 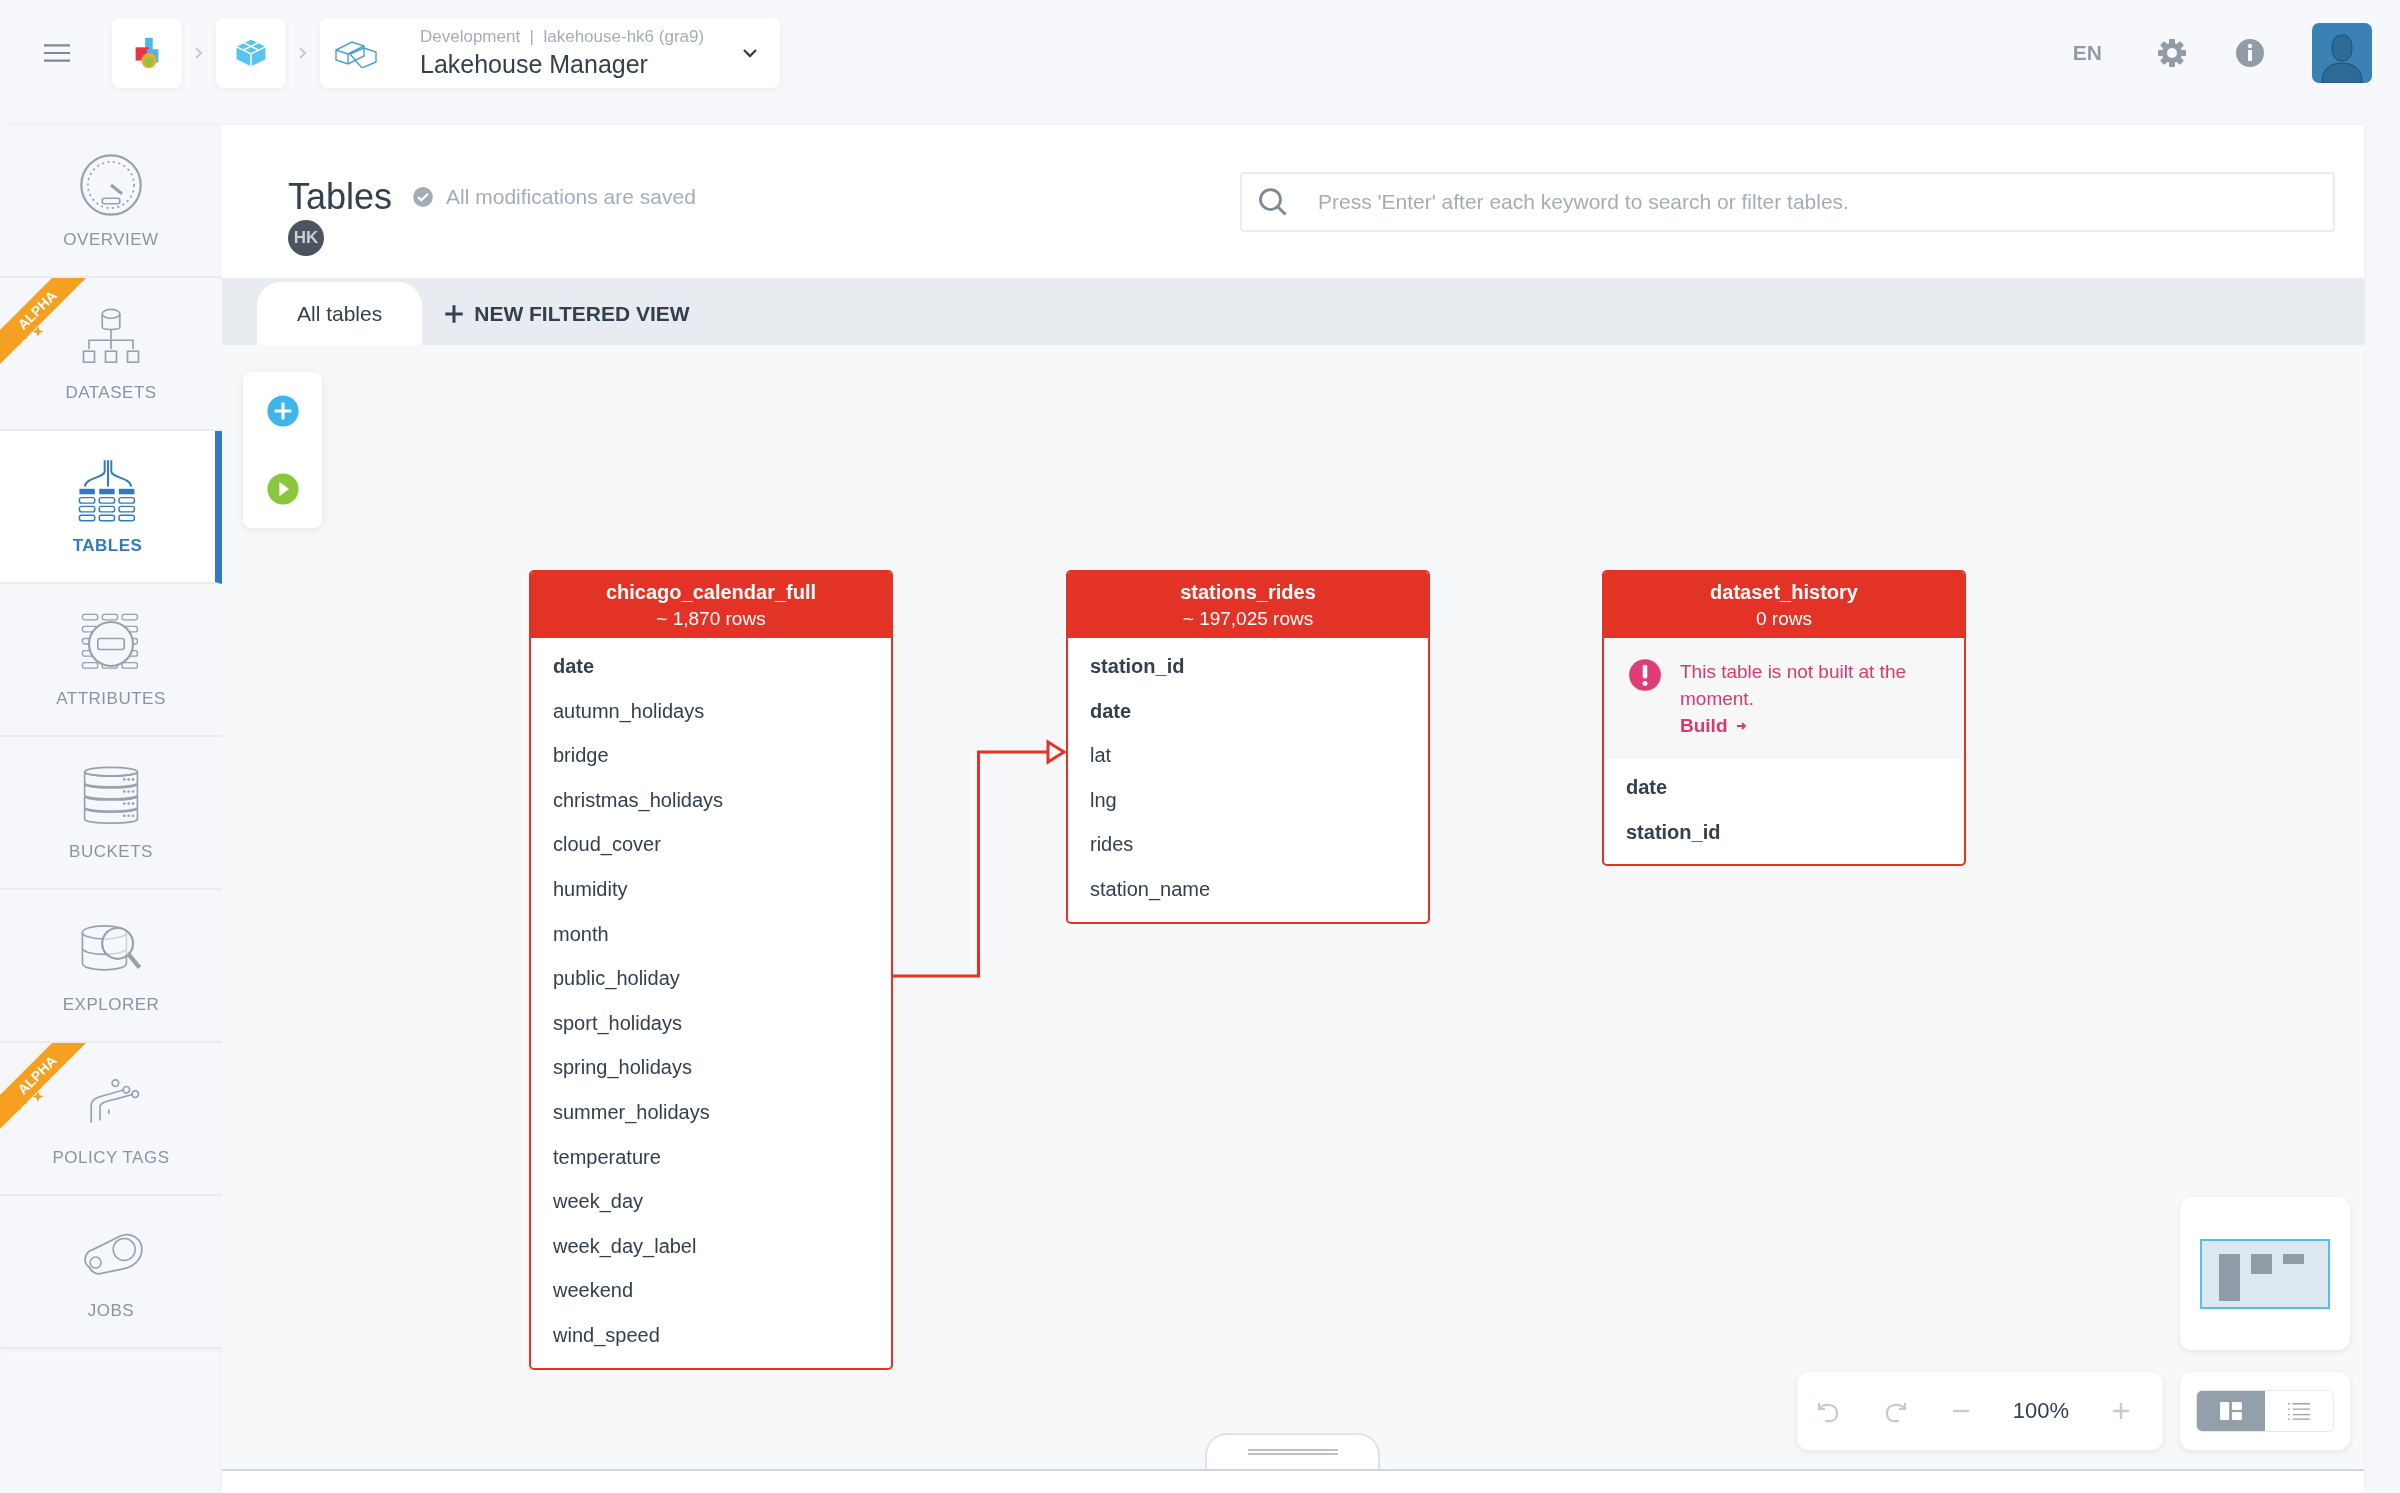 What do you see at coordinates (638, 800) in the screenshot?
I see `field-name: christmas_holidays` at bounding box center [638, 800].